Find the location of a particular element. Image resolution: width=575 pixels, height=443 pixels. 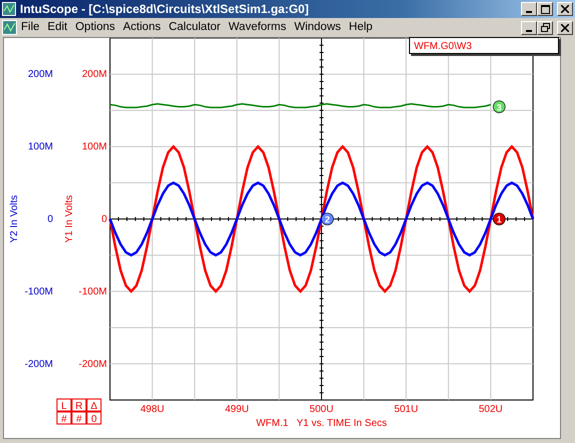

restore-button is located at coordinates (545, 27).